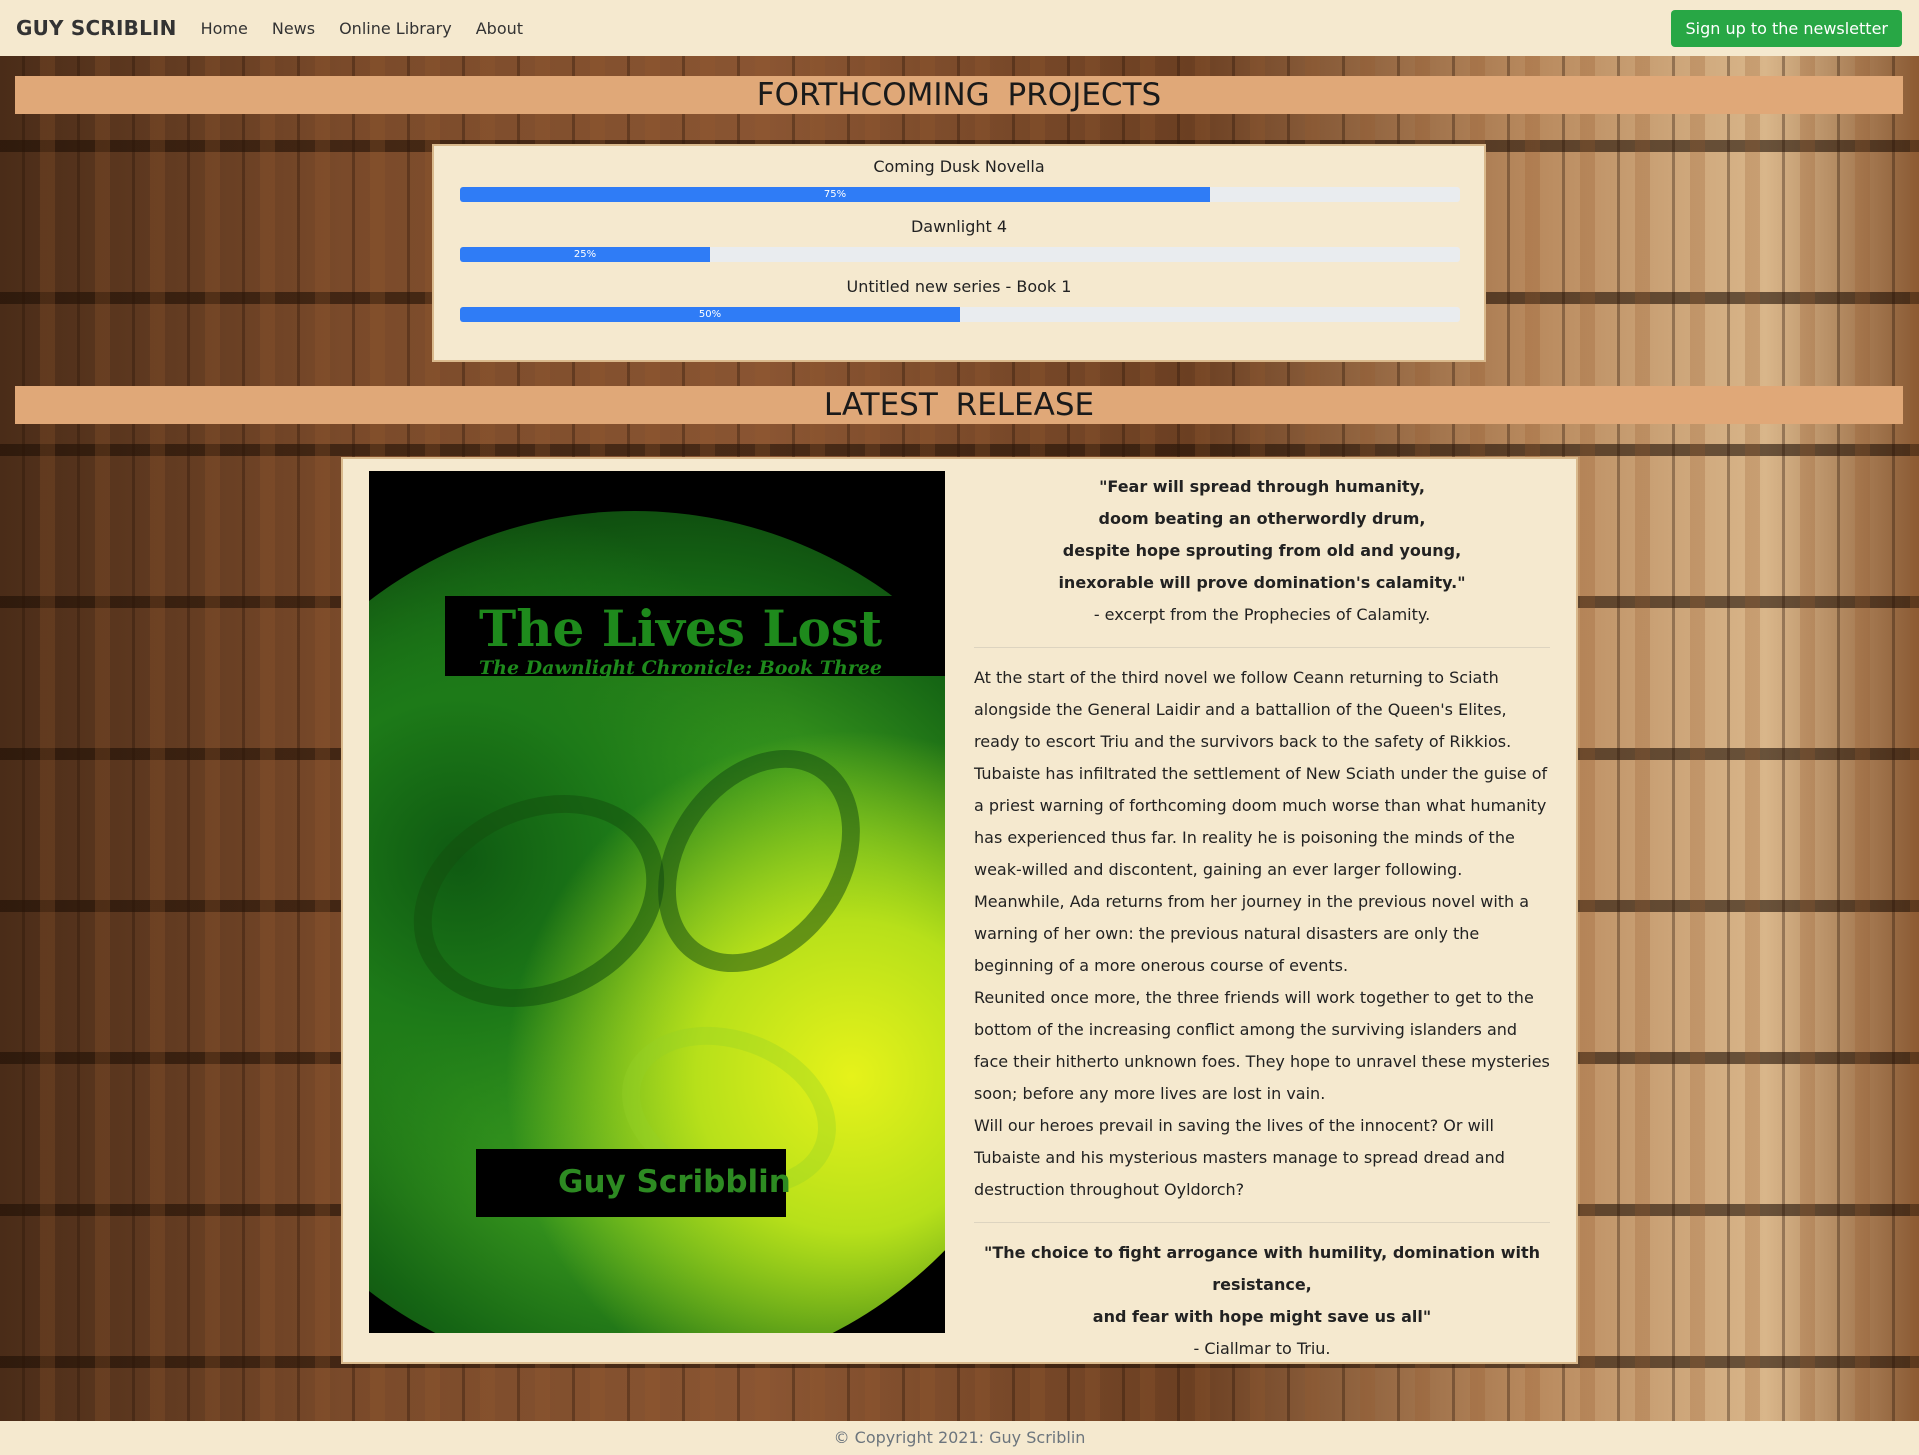 The width and height of the screenshot is (1919, 1455). I want to click on project-title: Coming Dusk Novella, so click(959, 166).